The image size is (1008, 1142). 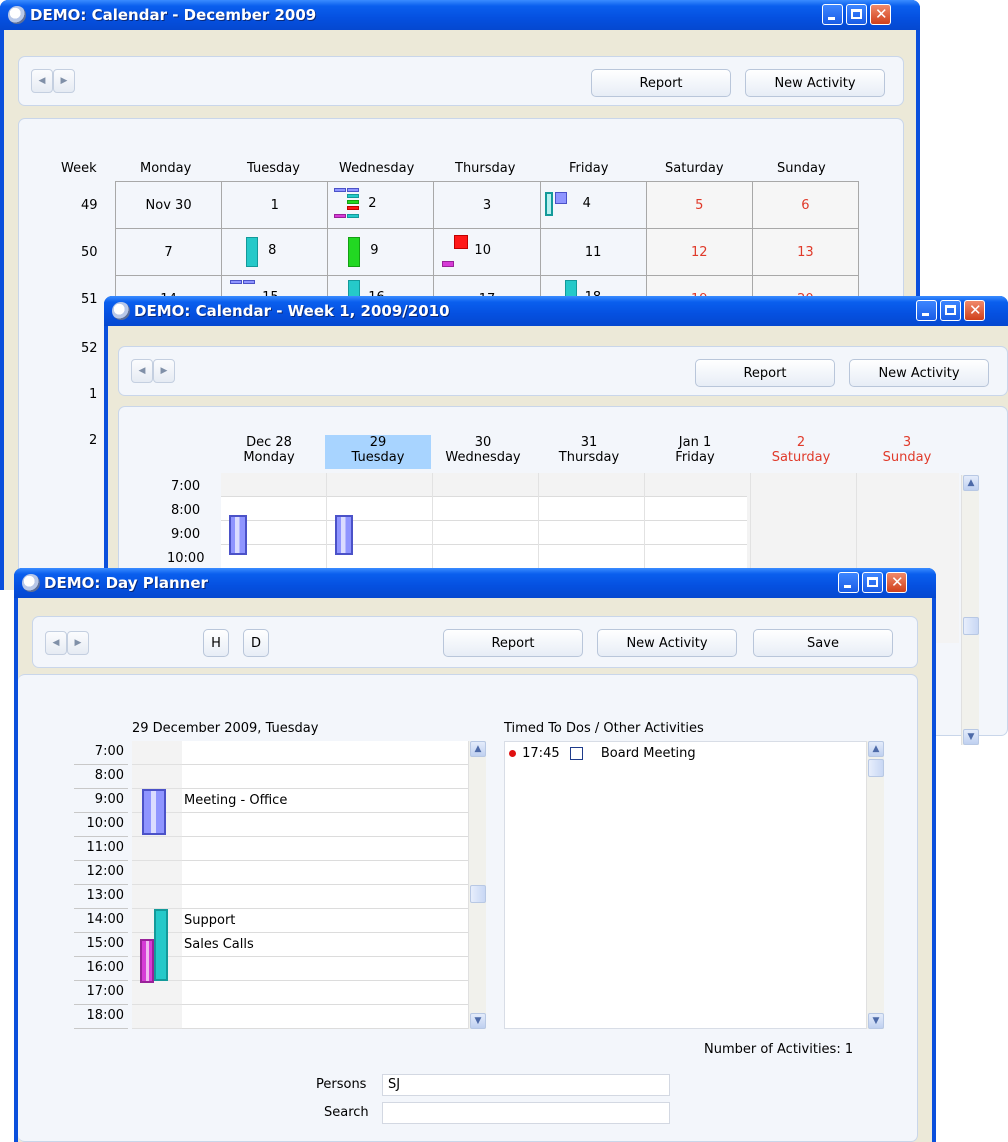 I want to click on day-header-date: 29, so click(x=378, y=442).